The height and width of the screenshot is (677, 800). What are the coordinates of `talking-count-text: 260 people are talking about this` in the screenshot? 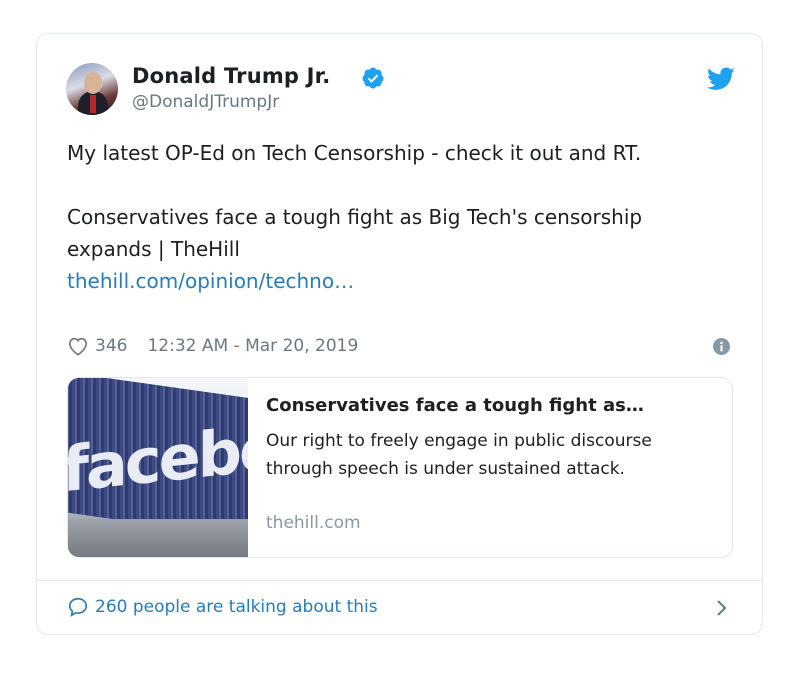 It's located at (236, 607).